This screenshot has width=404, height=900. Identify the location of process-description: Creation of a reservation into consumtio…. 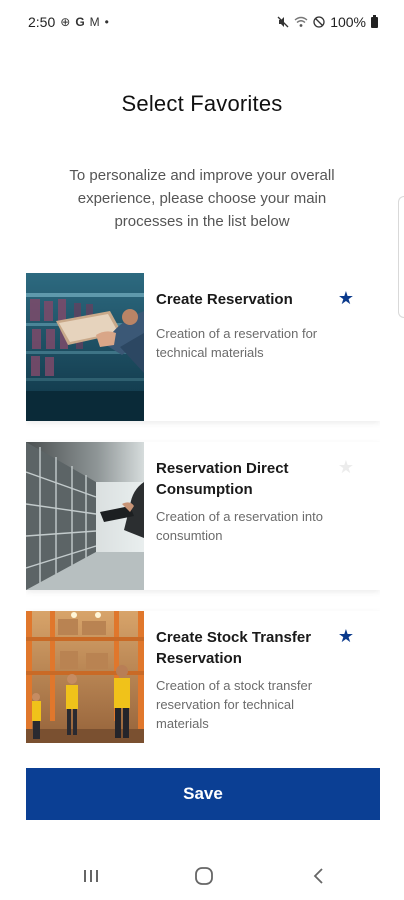
(239, 526).